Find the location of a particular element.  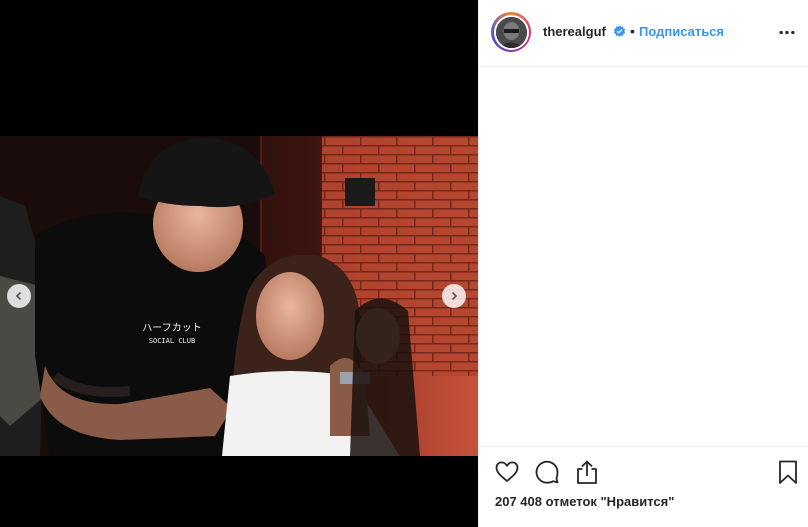

post-actions: 207 408 отметок "Нравится" is located at coordinates (643, 486).